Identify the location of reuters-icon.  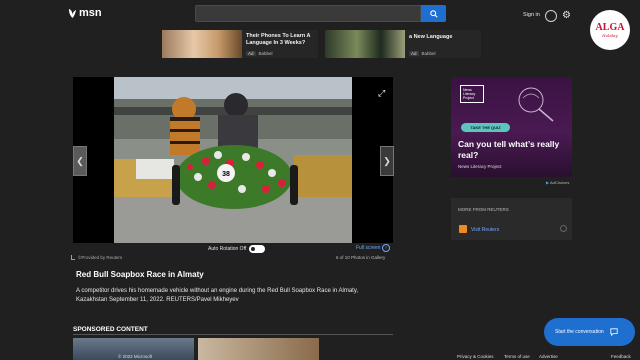
(463, 229).